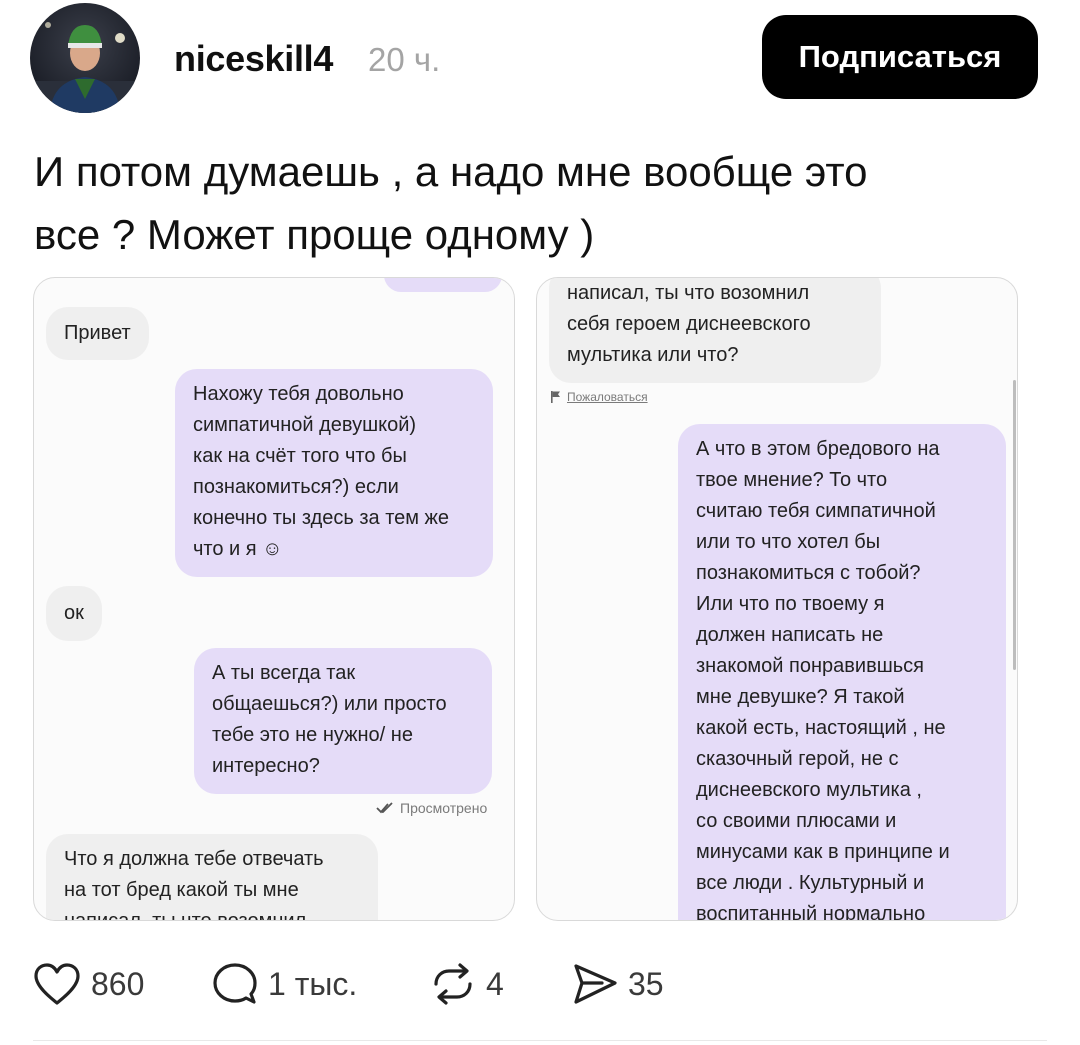 The width and height of the screenshot is (1080, 1045). Describe the element at coordinates (1014, 525) in the screenshot. I see `scrollbar` at that location.